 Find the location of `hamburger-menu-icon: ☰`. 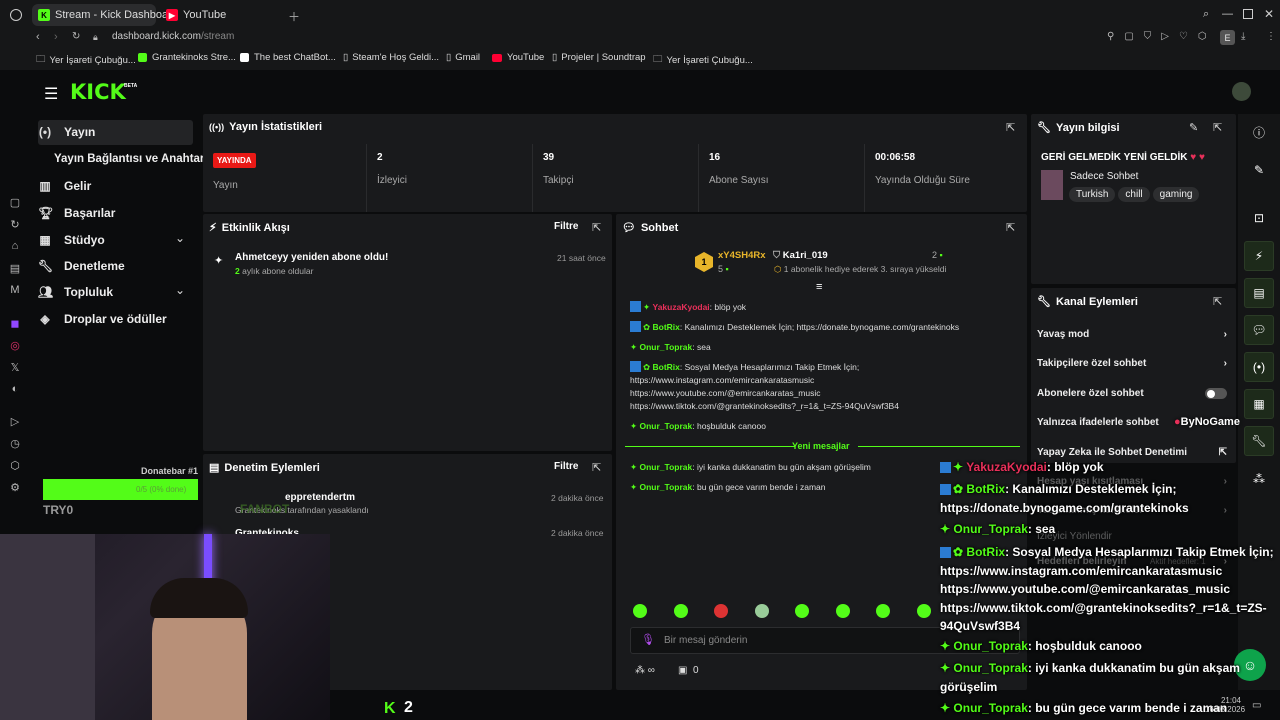

hamburger-menu-icon: ☰ is located at coordinates (51, 94).